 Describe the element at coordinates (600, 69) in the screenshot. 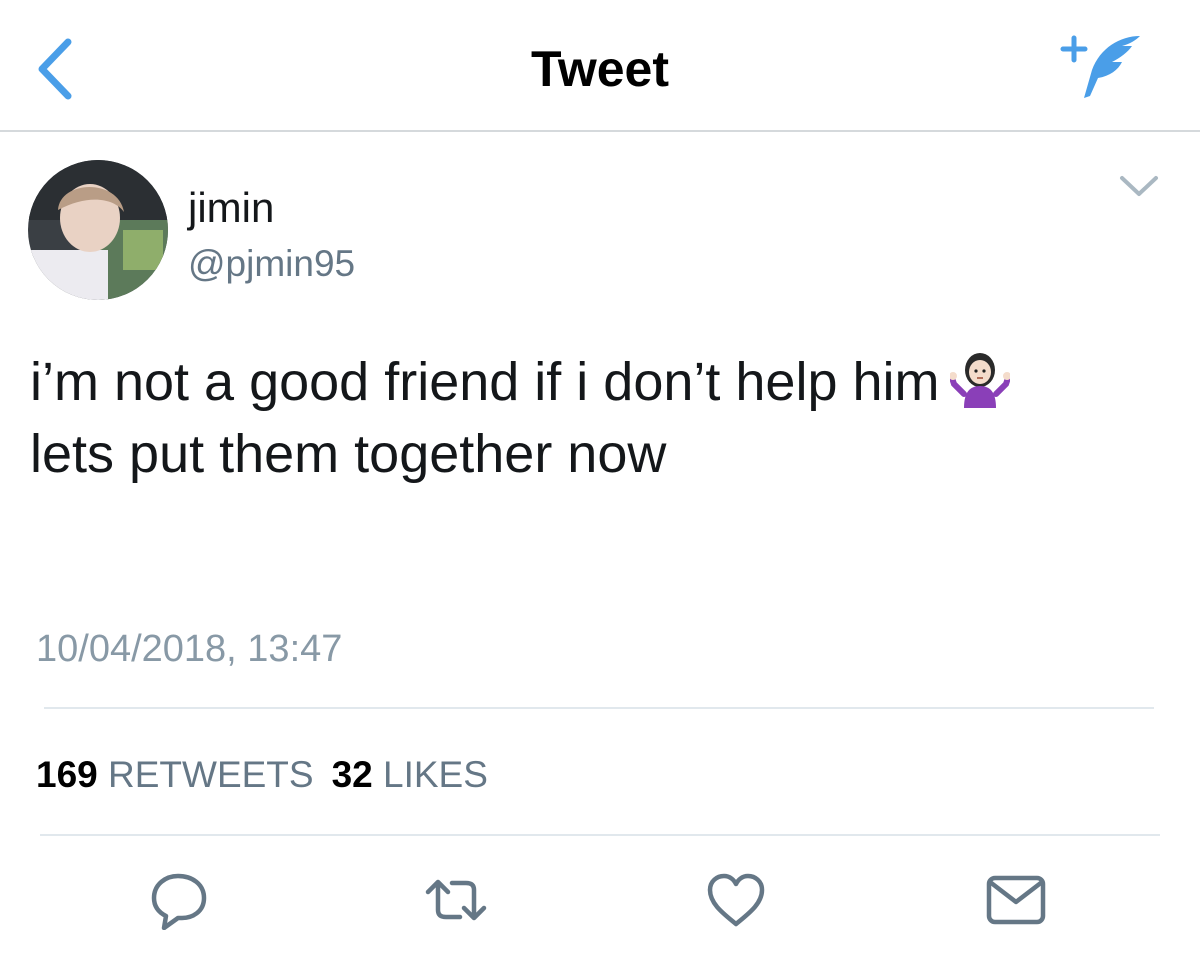

I see `page-title: Tweet` at that location.